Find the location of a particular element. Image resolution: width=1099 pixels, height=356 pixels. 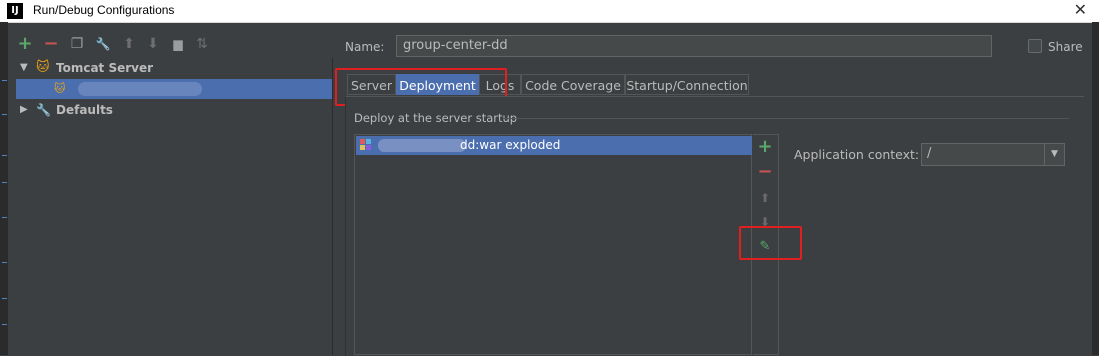

annotation-highlight-edit-button is located at coordinates (770, 243).